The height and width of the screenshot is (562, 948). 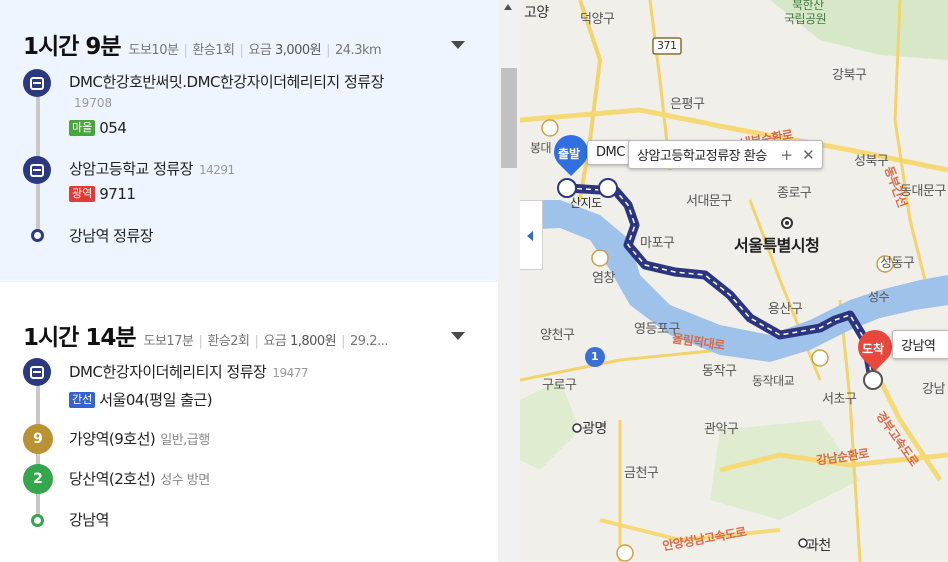 I want to click on route-summary: 1시간 9분 도보10분 | 환승1회 | 요금 3,000원 | 24.3km, so click(x=202, y=44).